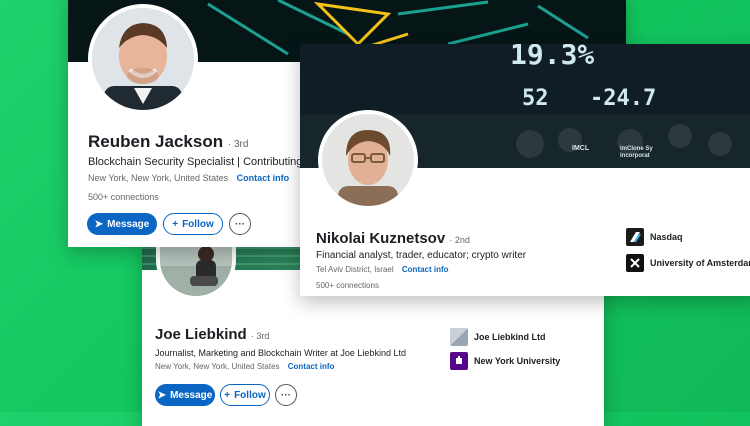  What do you see at coordinates (623, 98) in the screenshot?
I see `ticker-value: -24.7` at bounding box center [623, 98].